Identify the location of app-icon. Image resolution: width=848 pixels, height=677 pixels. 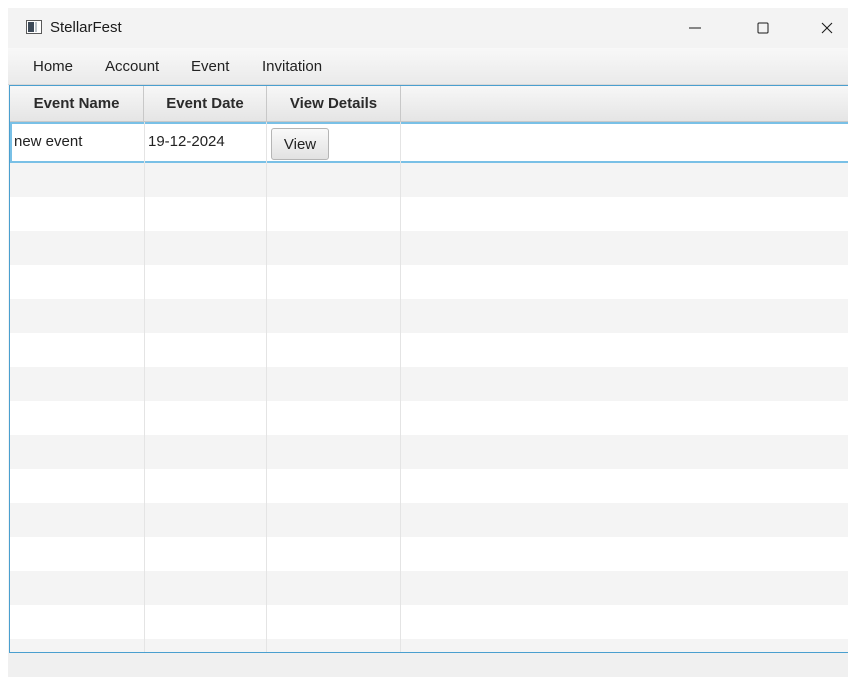
(34, 27).